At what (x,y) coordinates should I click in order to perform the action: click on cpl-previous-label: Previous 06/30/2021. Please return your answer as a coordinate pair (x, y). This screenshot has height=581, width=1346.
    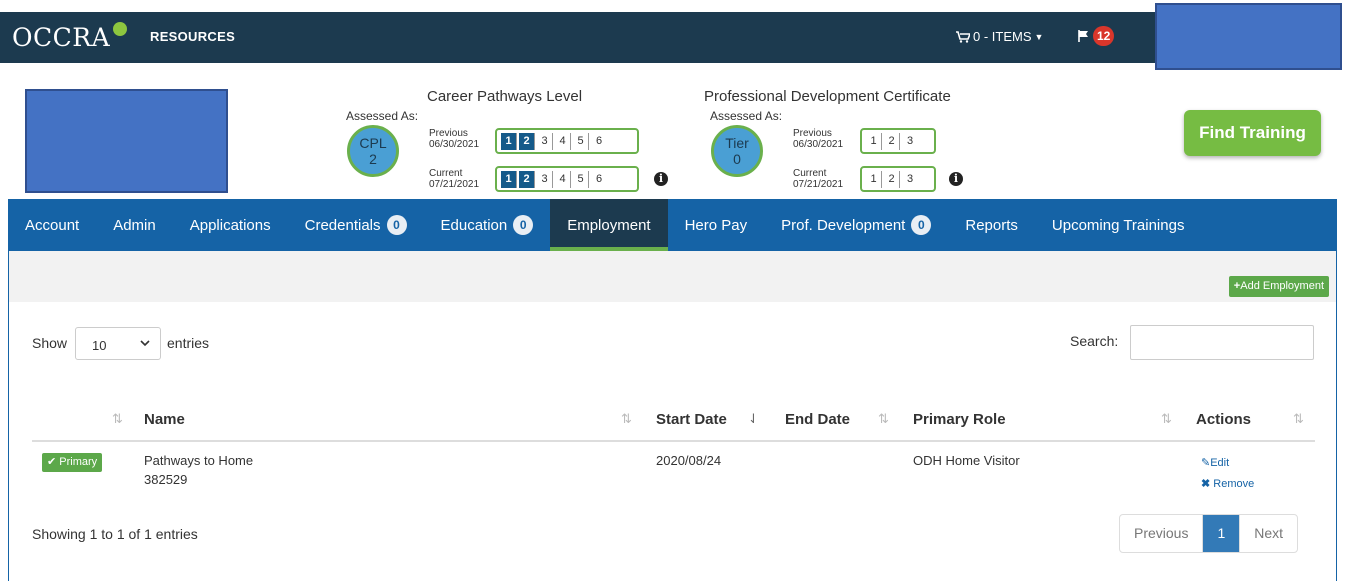
    Looking at the image, I should click on (454, 139).